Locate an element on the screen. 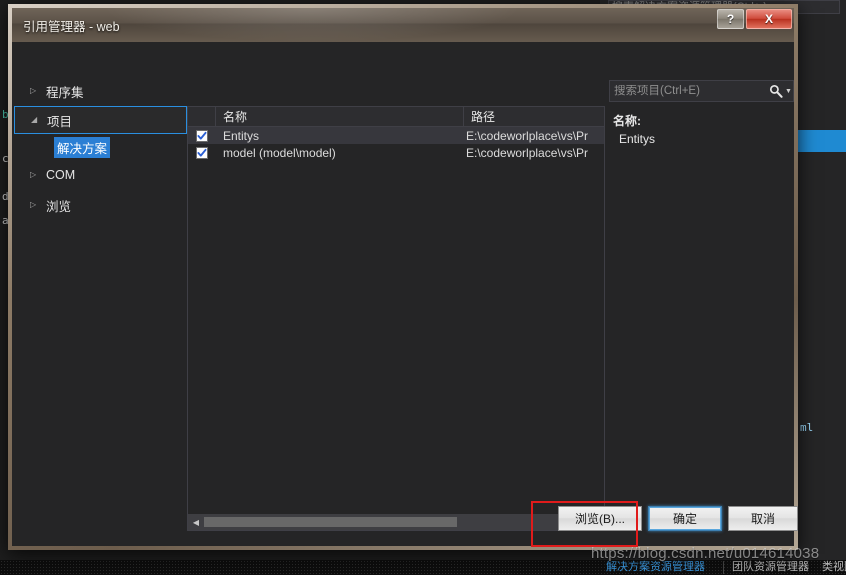 Image resolution: width=846 pixels, height=575 pixels. tree-item-com: ▷ COM is located at coordinates (100, 175).